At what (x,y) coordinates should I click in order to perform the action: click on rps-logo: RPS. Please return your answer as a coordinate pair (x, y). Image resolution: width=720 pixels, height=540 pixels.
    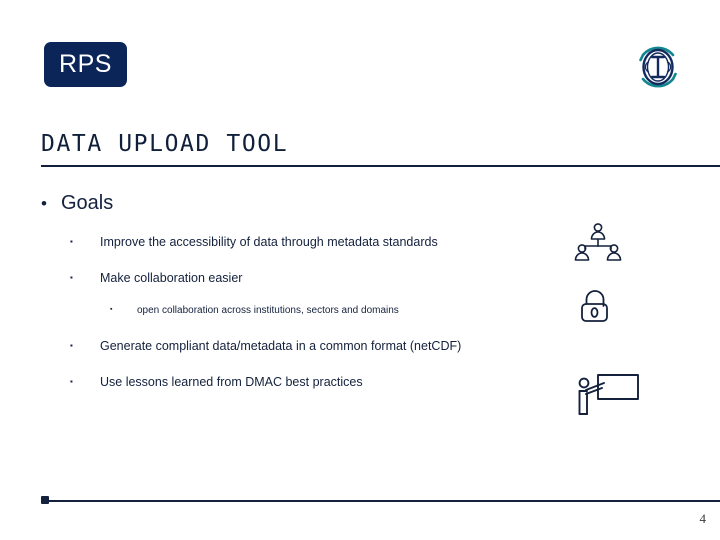
    Looking at the image, I should click on (85, 64).